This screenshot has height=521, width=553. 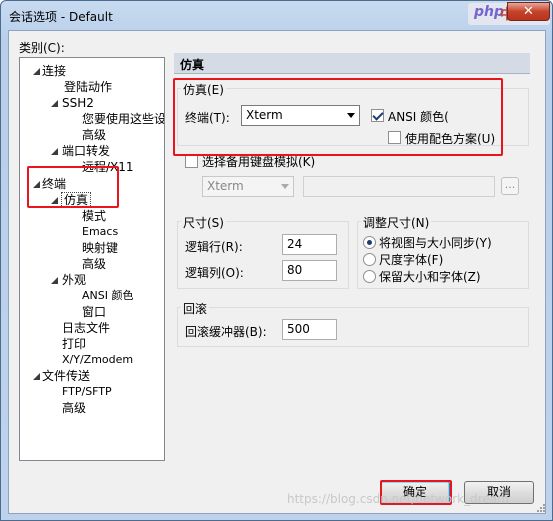 What do you see at coordinates (87, 392) in the screenshot?
I see `tree-item-ftp-sftp: FTP/SFTP` at bounding box center [87, 392].